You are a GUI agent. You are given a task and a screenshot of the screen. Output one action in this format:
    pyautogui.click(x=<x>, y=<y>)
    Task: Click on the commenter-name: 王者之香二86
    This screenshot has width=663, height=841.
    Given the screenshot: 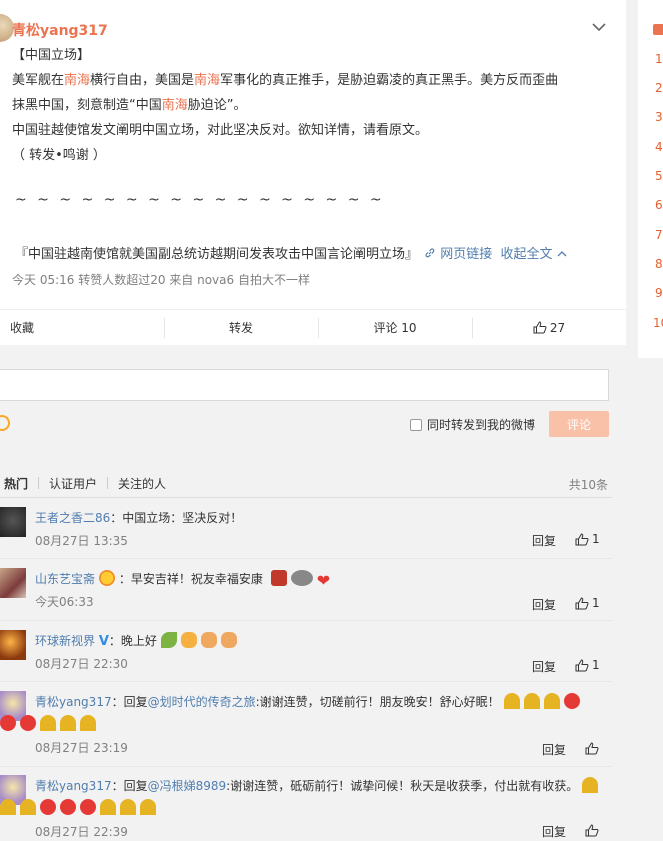 What is the action you would take?
    pyautogui.click(x=72, y=518)
    